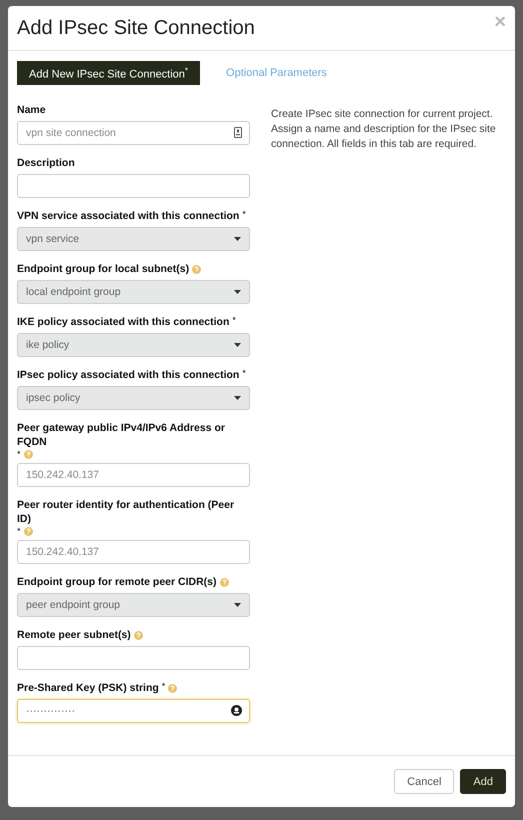 The width and height of the screenshot is (523, 820). What do you see at coordinates (128, 375) in the screenshot?
I see `field-label: IPsec policy associated with this connection` at bounding box center [128, 375].